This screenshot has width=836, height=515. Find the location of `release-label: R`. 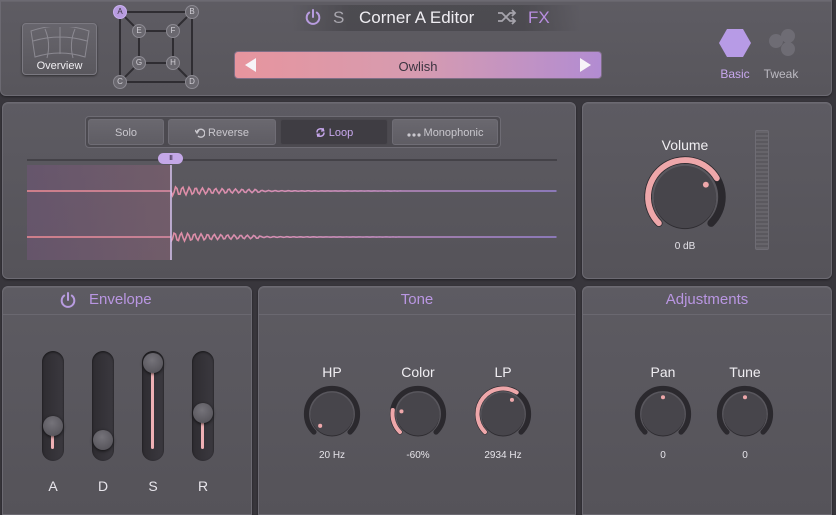

release-label: R is located at coordinates (203, 486).